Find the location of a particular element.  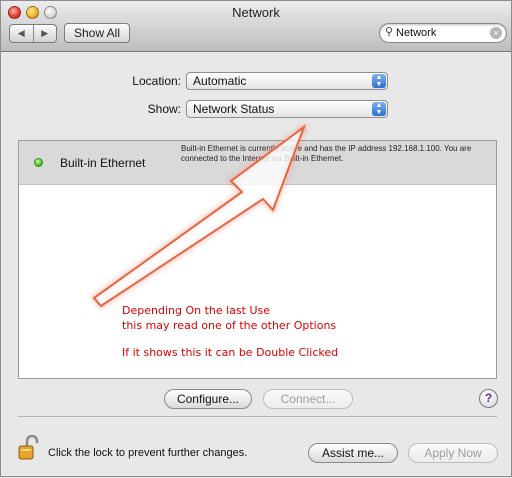

lock-icon is located at coordinates (29, 447).